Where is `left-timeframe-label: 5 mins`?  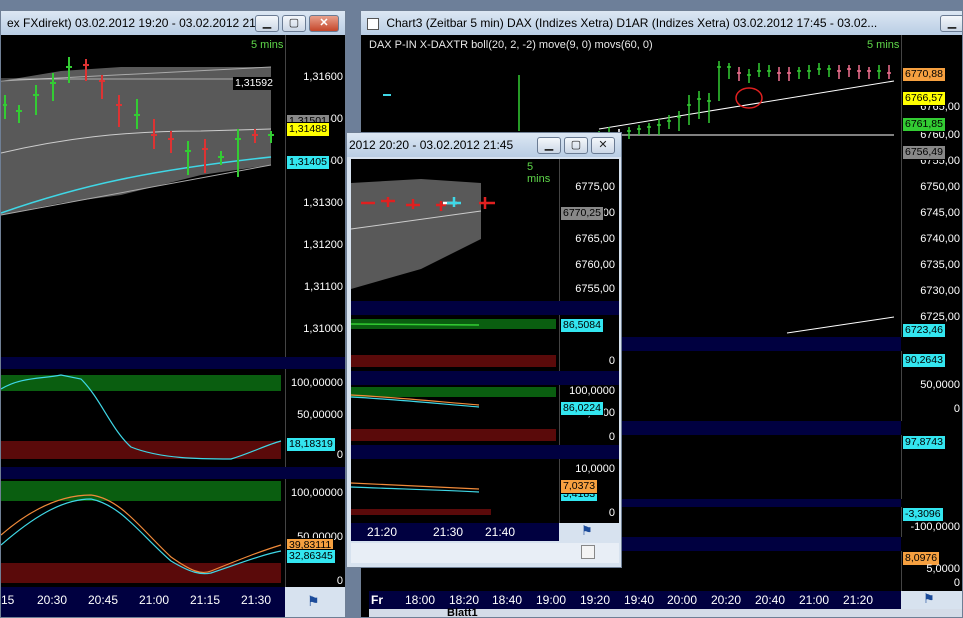 left-timeframe-label: 5 mins is located at coordinates (267, 45).